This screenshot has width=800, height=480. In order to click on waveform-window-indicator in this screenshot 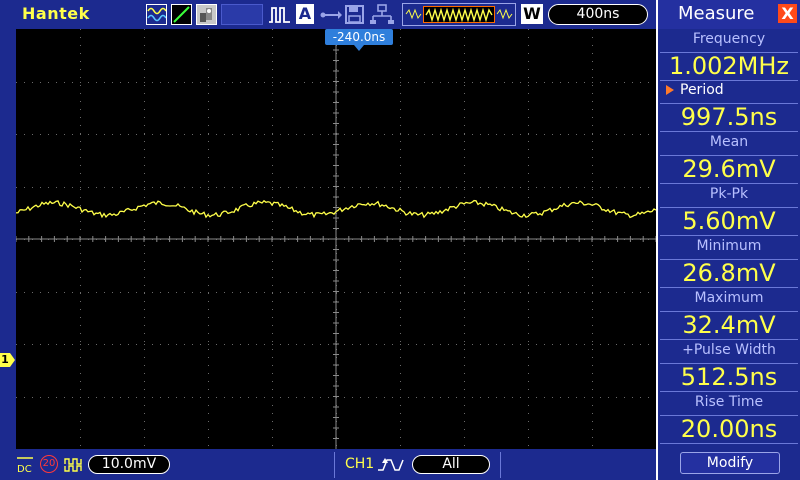, I will do `click(459, 14)`.